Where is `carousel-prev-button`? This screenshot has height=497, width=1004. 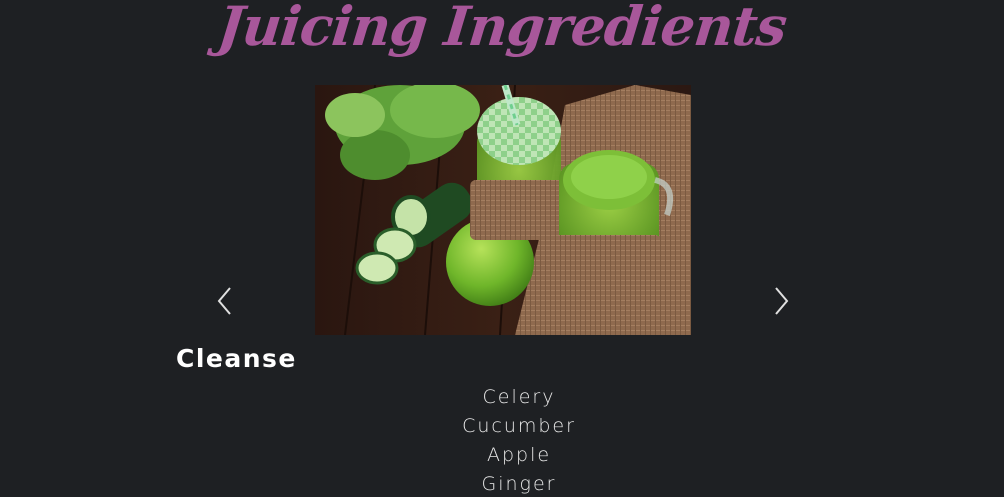
carousel-prev-button is located at coordinates (225, 301).